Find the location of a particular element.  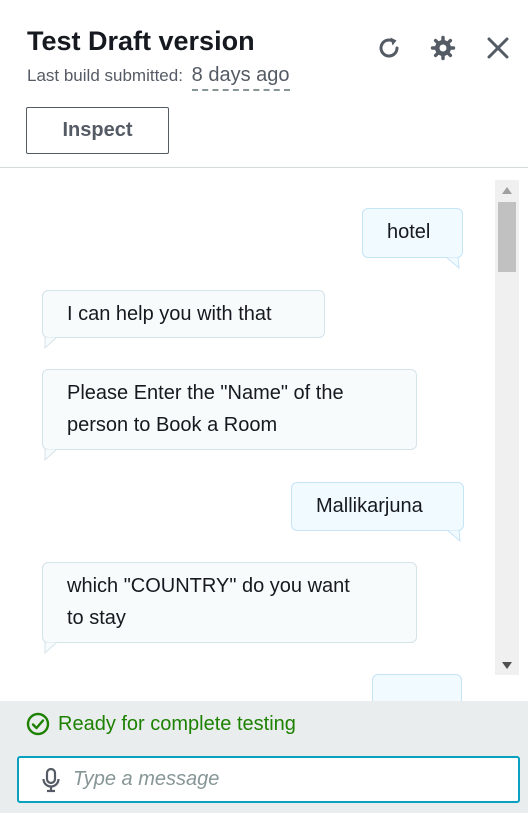

message-text: hotel is located at coordinates (409, 232).